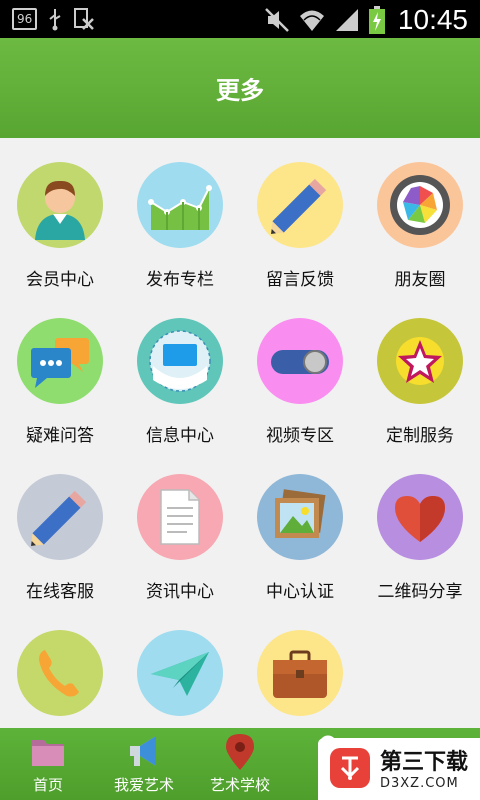 This screenshot has height=800, width=480. What do you see at coordinates (420, 517) in the screenshot?
I see `heart-icon` at bounding box center [420, 517].